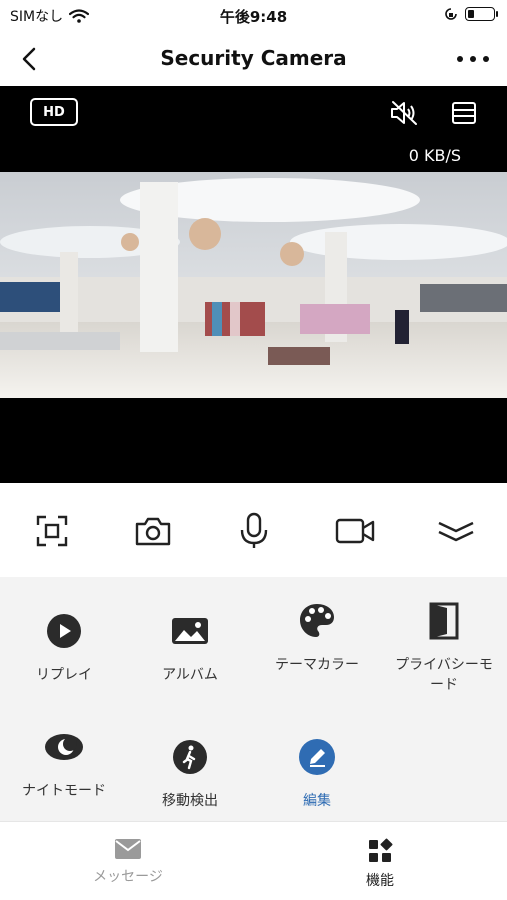 The height and width of the screenshot is (900, 507). I want to click on status-bar: SIMなし 午後9:48, so click(253, 16).